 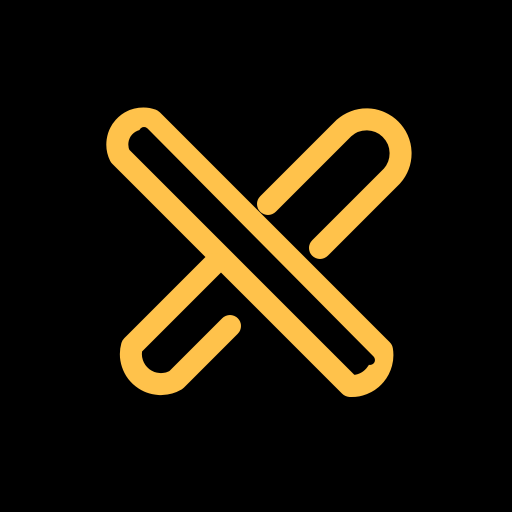 What do you see at coordinates (334, 183) in the screenshot?
I see `x-logo-upper-arm` at bounding box center [334, 183].